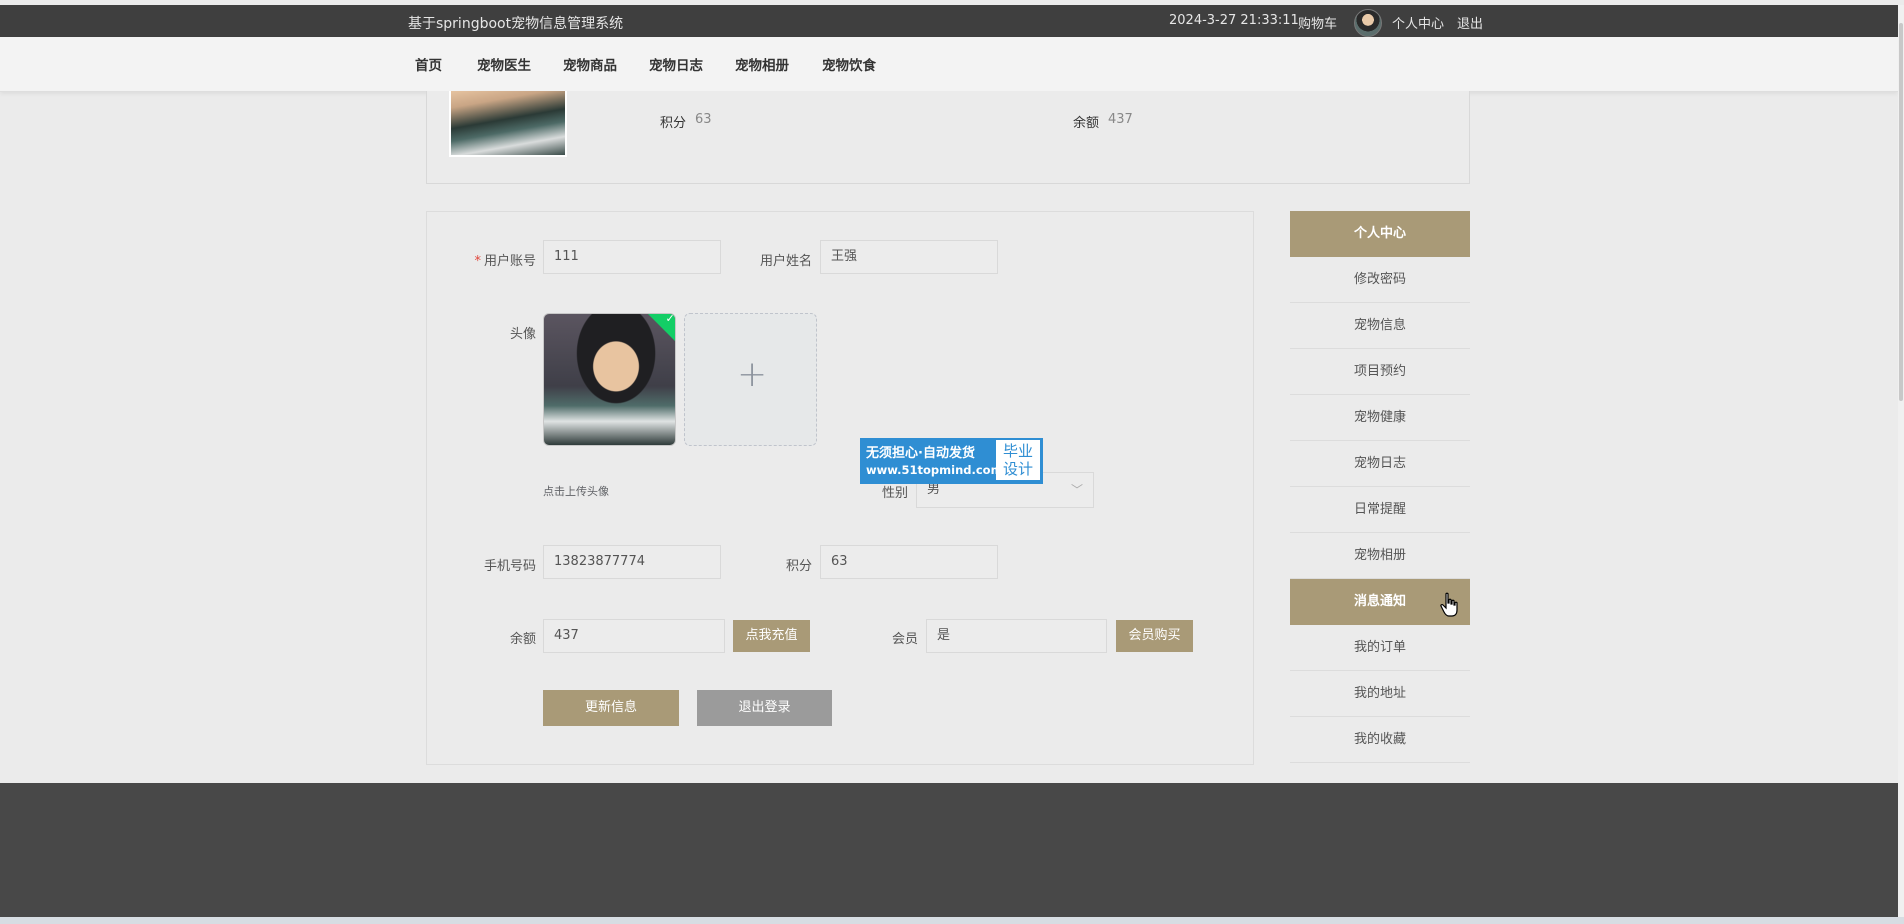 This screenshot has width=1904, height=924. What do you see at coordinates (948, 137) in the screenshot?
I see `user-info-card: 积分 63 余额 437` at bounding box center [948, 137].